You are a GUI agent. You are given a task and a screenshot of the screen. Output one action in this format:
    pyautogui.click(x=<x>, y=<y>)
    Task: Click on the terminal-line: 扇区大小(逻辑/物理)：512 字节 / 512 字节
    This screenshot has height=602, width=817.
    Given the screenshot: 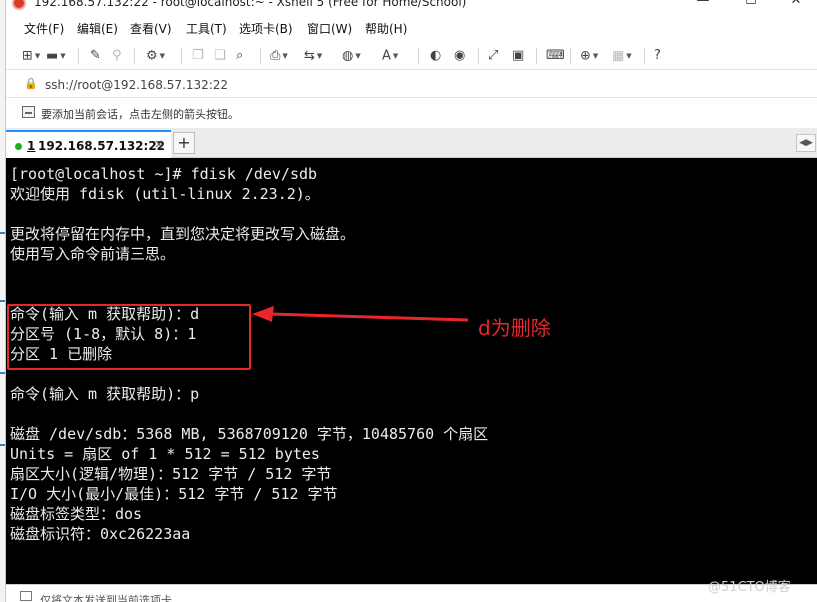 What is the action you would take?
    pyautogui.click(x=171, y=474)
    